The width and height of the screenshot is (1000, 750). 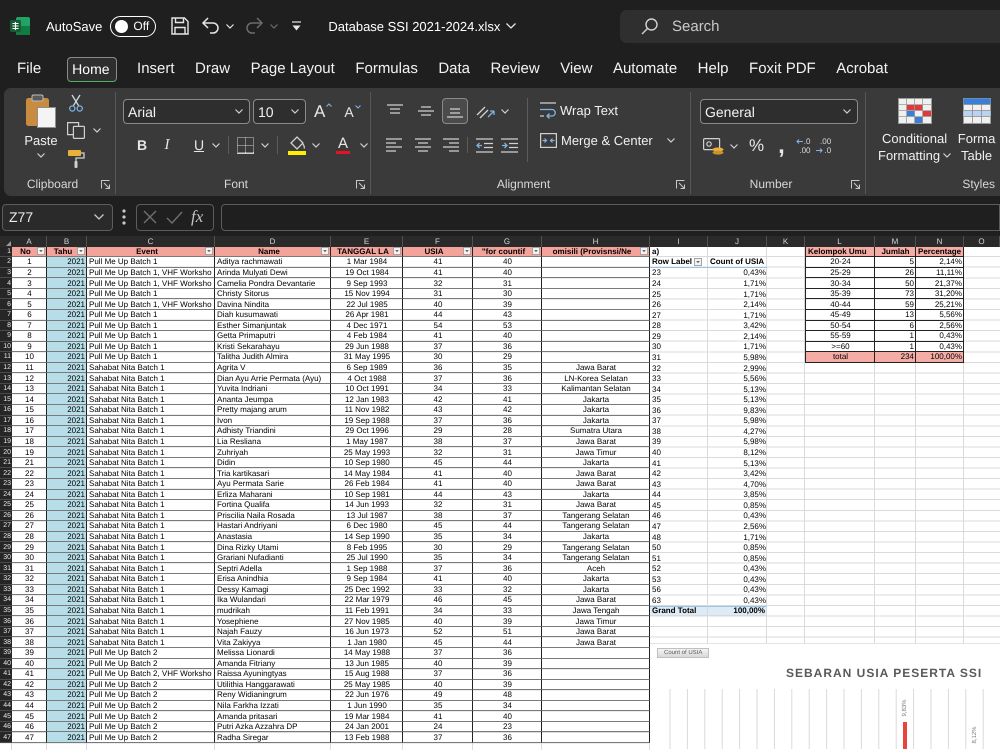 I want to click on borders-icon, so click(x=245, y=145).